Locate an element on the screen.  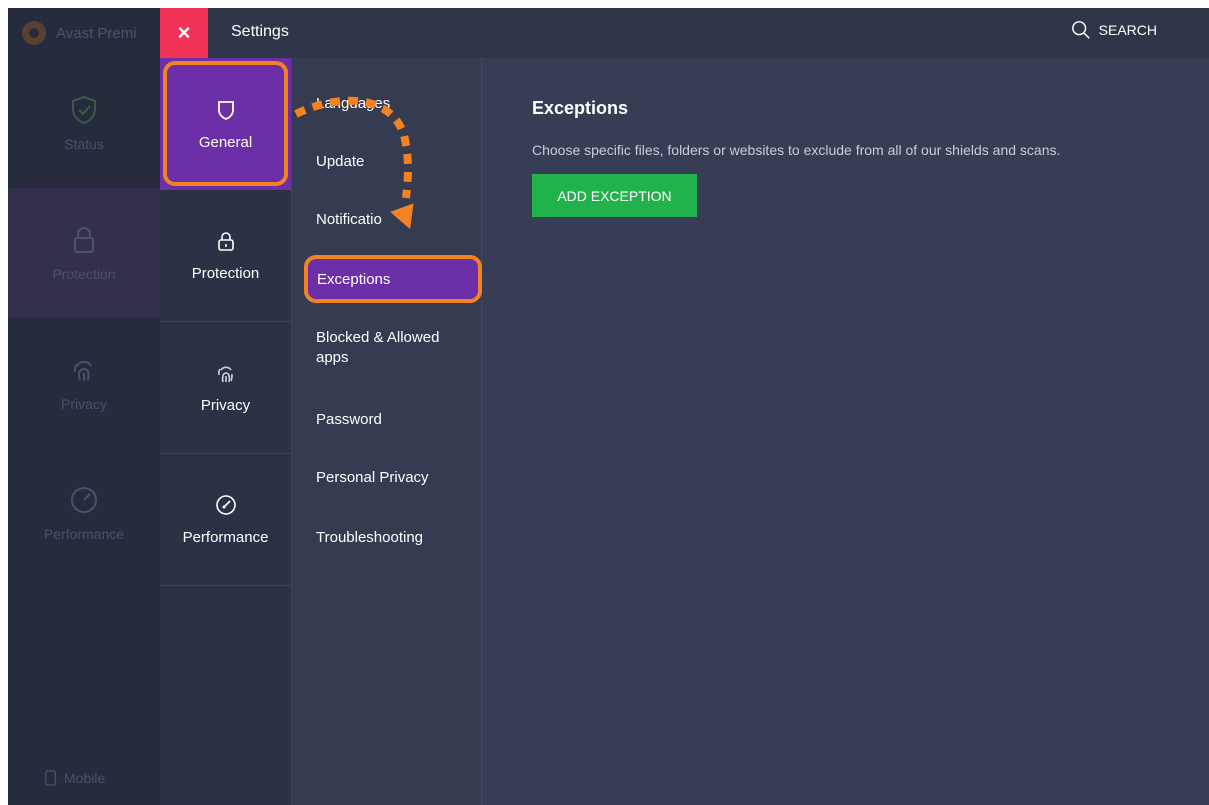
settings-title-bar: × Settings SEARCH is located at coordinates (684, 33).